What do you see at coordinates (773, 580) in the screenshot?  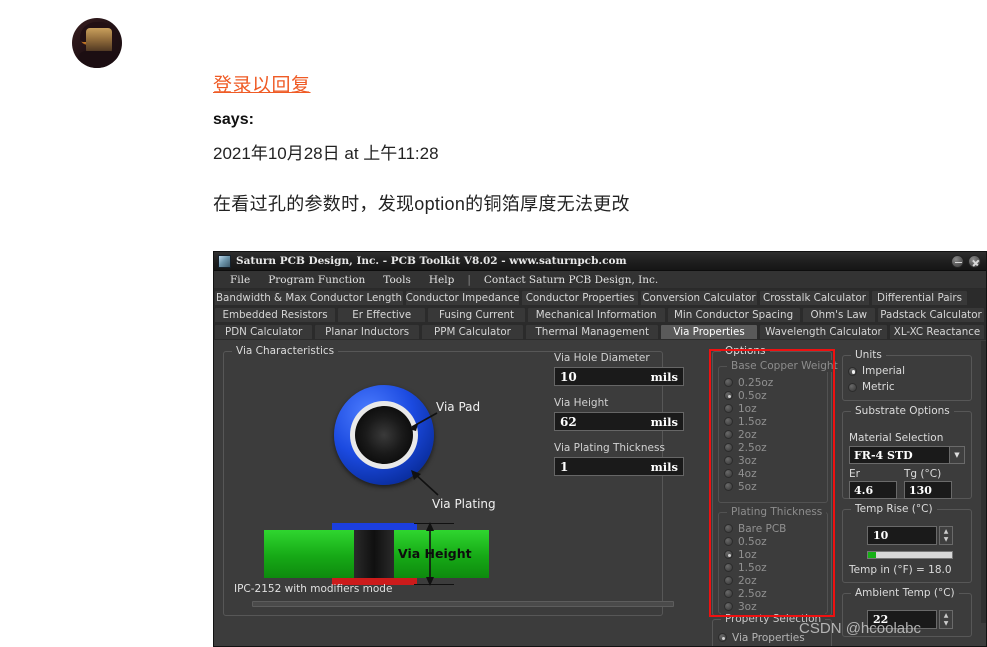 I see `radio-plt-2oz: 2oz` at bounding box center [773, 580].